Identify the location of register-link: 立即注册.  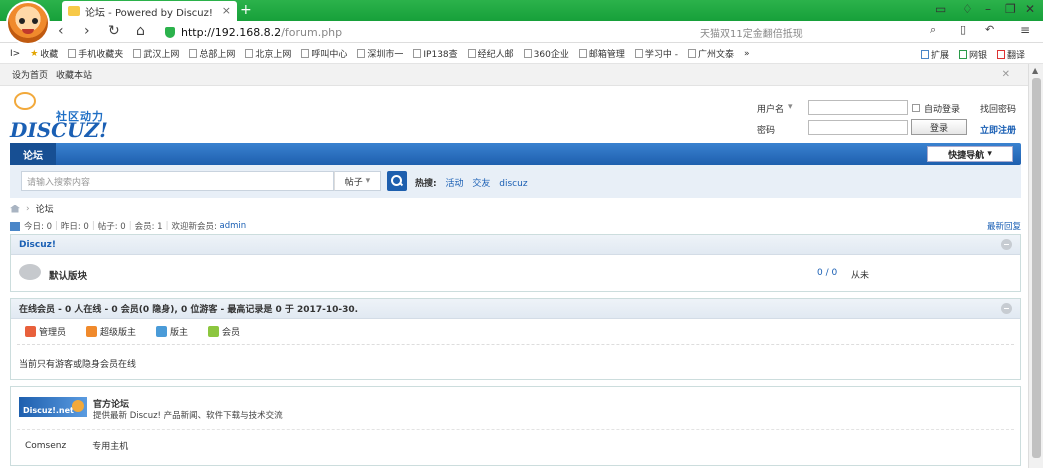
(998, 129).